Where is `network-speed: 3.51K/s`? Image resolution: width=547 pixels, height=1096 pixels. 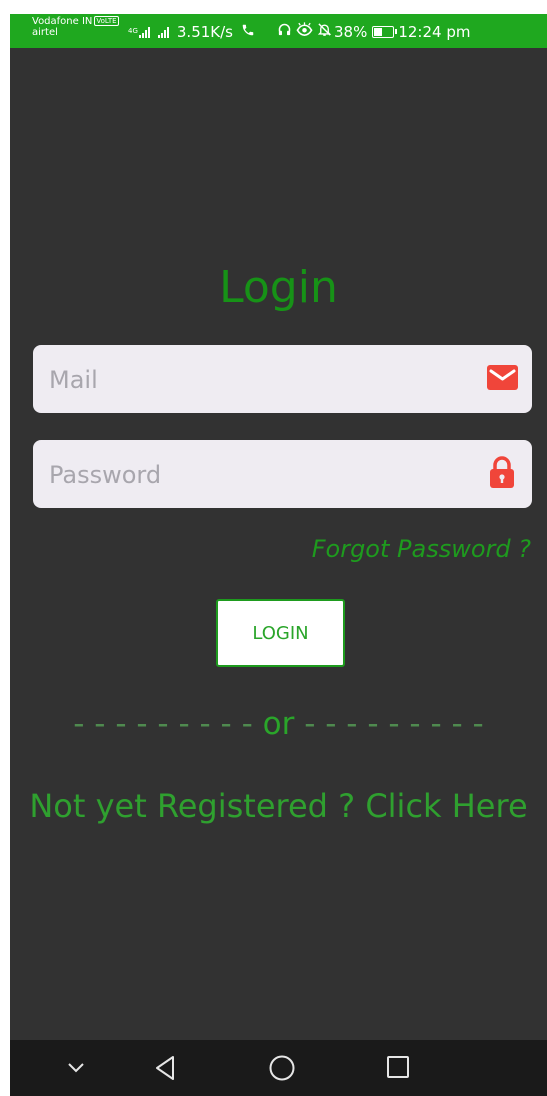
network-speed: 3.51K/s is located at coordinates (204, 31).